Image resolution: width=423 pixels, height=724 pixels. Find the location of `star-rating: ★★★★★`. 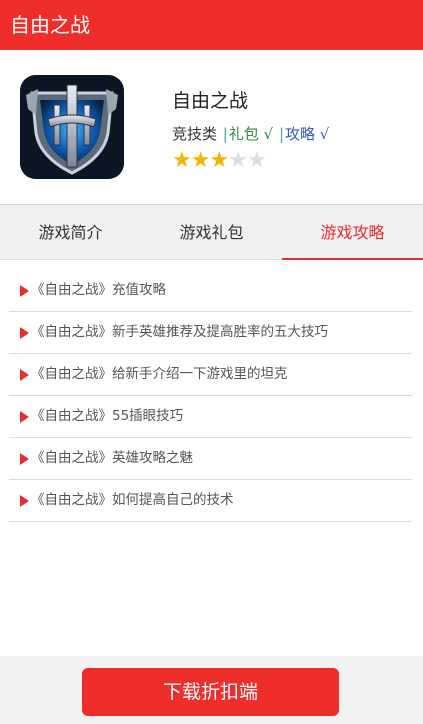

star-rating: ★★★★★ is located at coordinates (219, 160).